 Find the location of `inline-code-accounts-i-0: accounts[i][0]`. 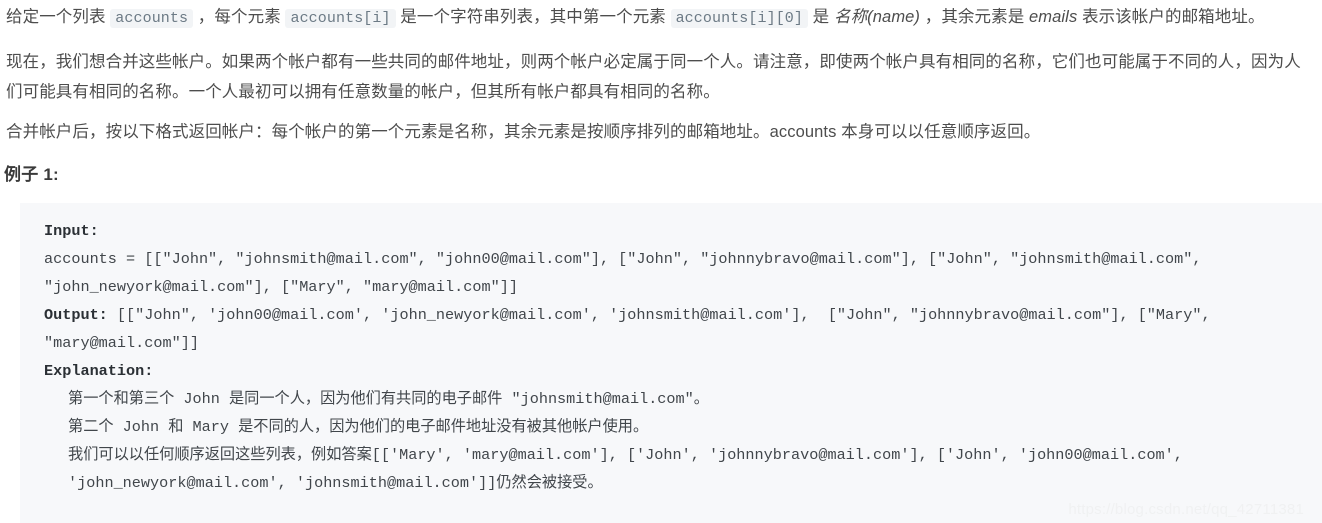

inline-code-accounts-i-0: accounts[i][0] is located at coordinates (739, 18).